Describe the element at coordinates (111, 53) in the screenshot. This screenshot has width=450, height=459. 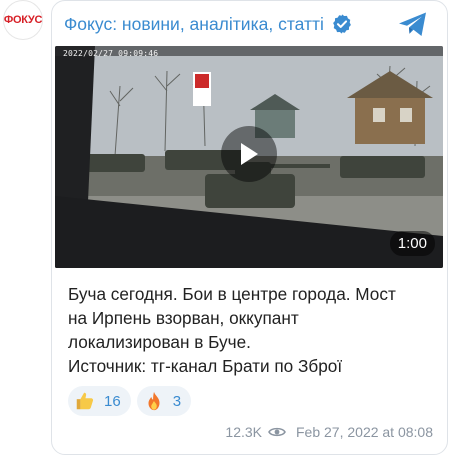
I see `video-timestamp-overlay: 2022/02/27 09:09:46` at that location.